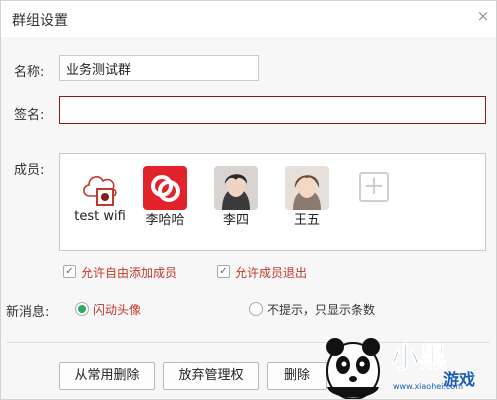  What do you see at coordinates (321, 310) in the screenshot?
I see `count-only-label: 不提示，只显示条数` at bounding box center [321, 310].